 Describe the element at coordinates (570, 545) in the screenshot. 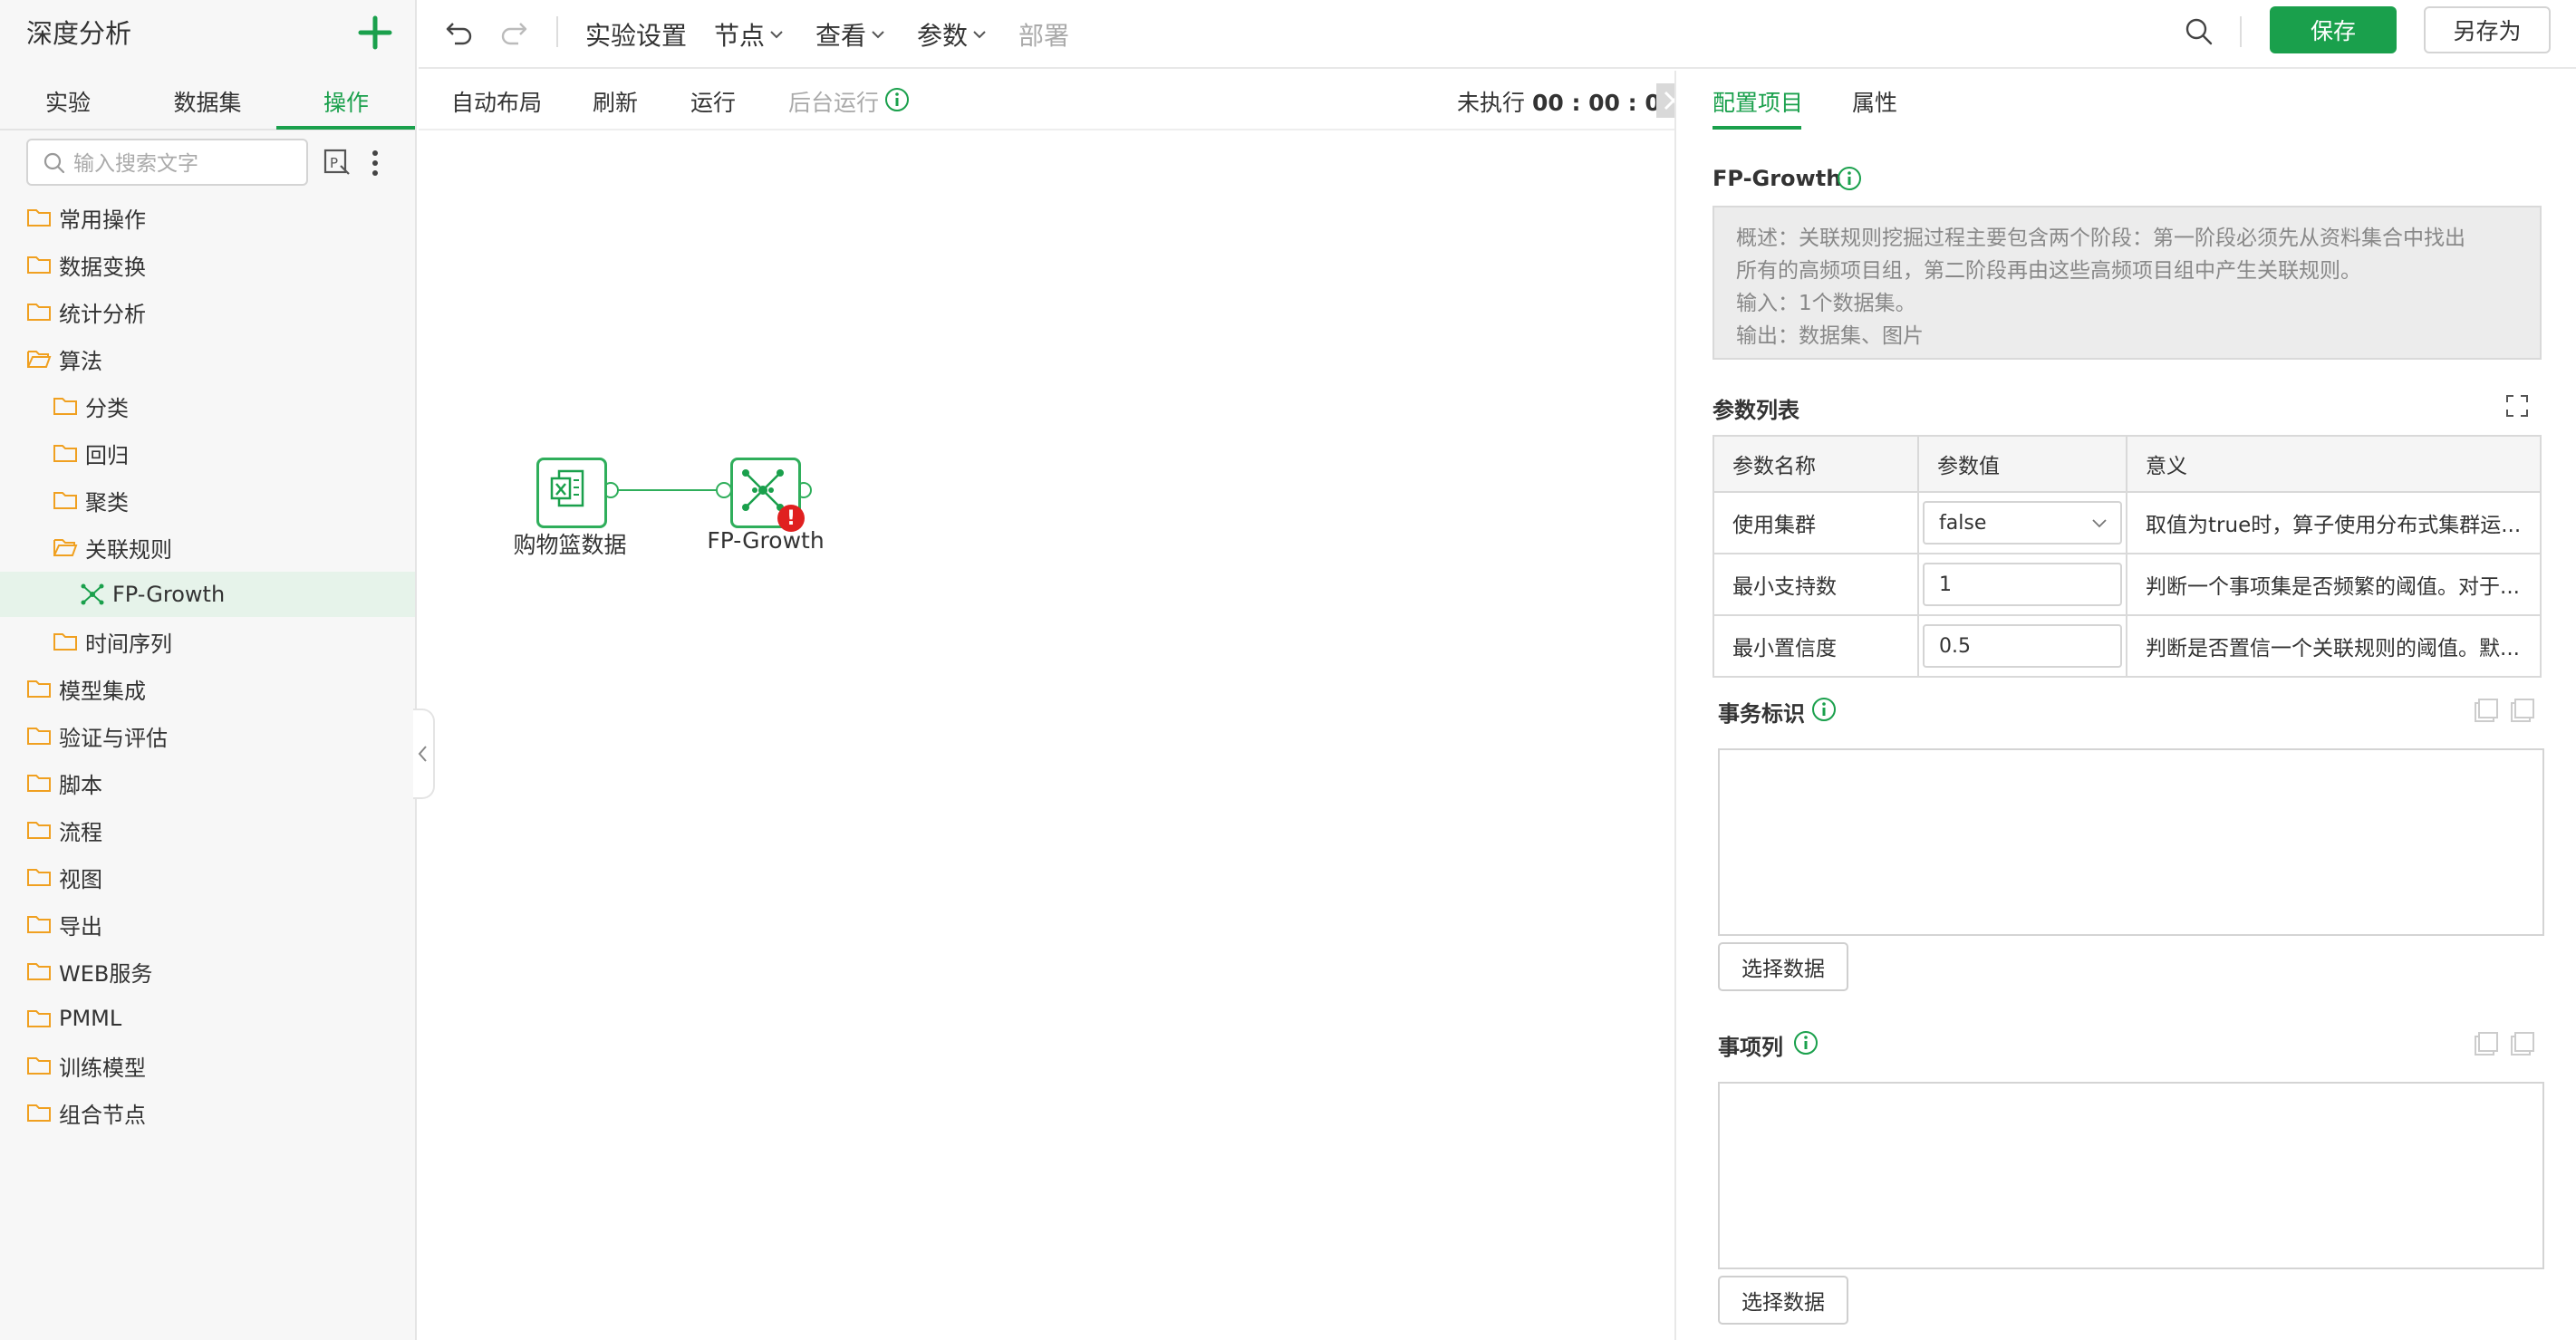

I see `node-label: 购物篮数据` at that location.